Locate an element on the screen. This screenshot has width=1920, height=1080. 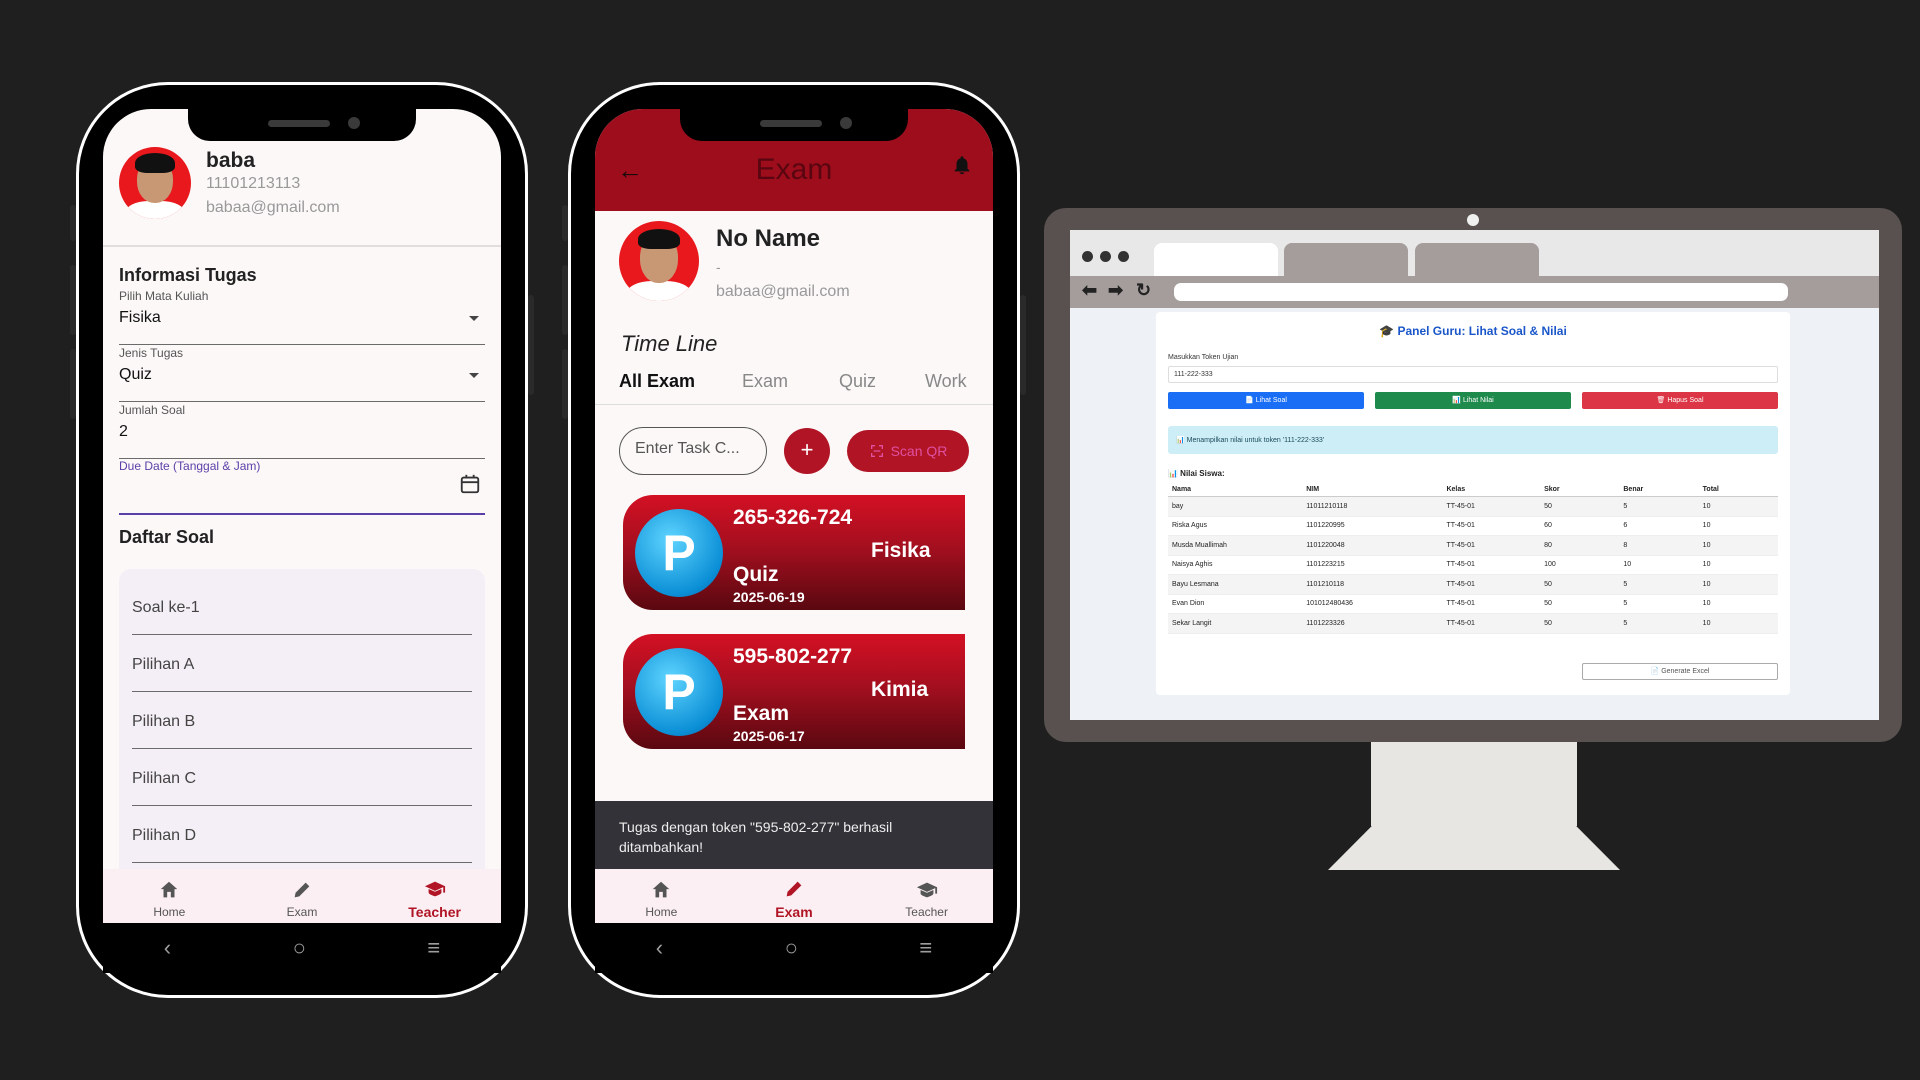
col-header: Nama is located at coordinates (1235, 490).